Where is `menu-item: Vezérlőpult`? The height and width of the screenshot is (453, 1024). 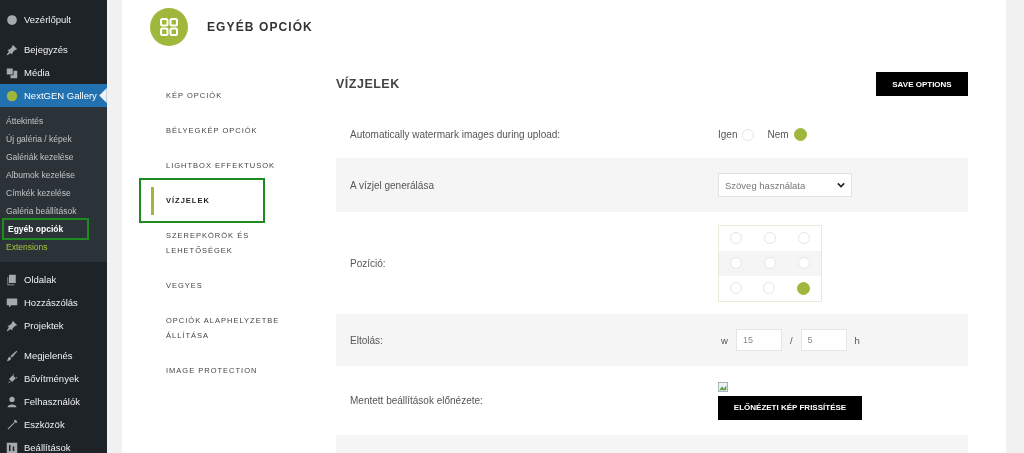
menu-item: Vezérlőpult is located at coordinates (53, 19).